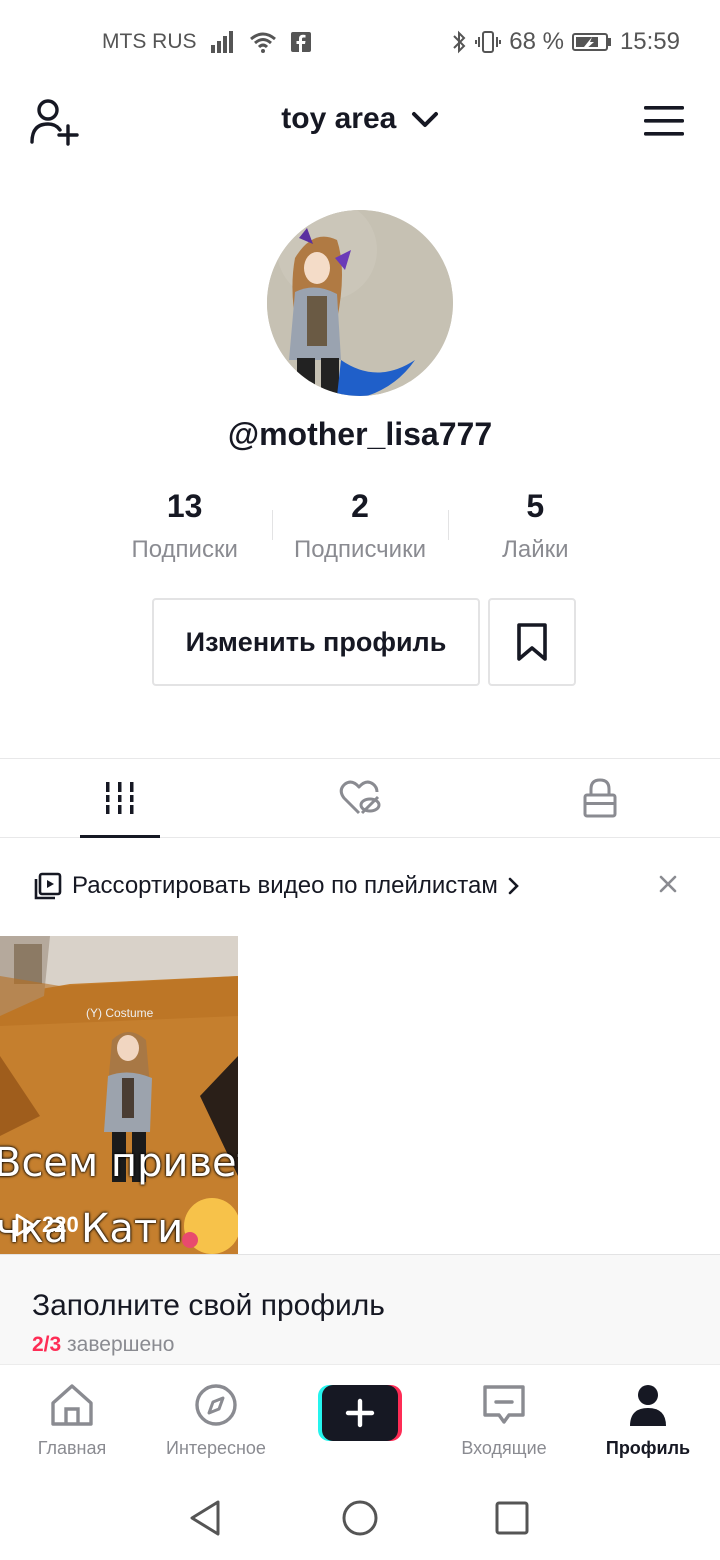 This screenshot has width=720, height=1560. I want to click on home-icon, so click(72, 1405).